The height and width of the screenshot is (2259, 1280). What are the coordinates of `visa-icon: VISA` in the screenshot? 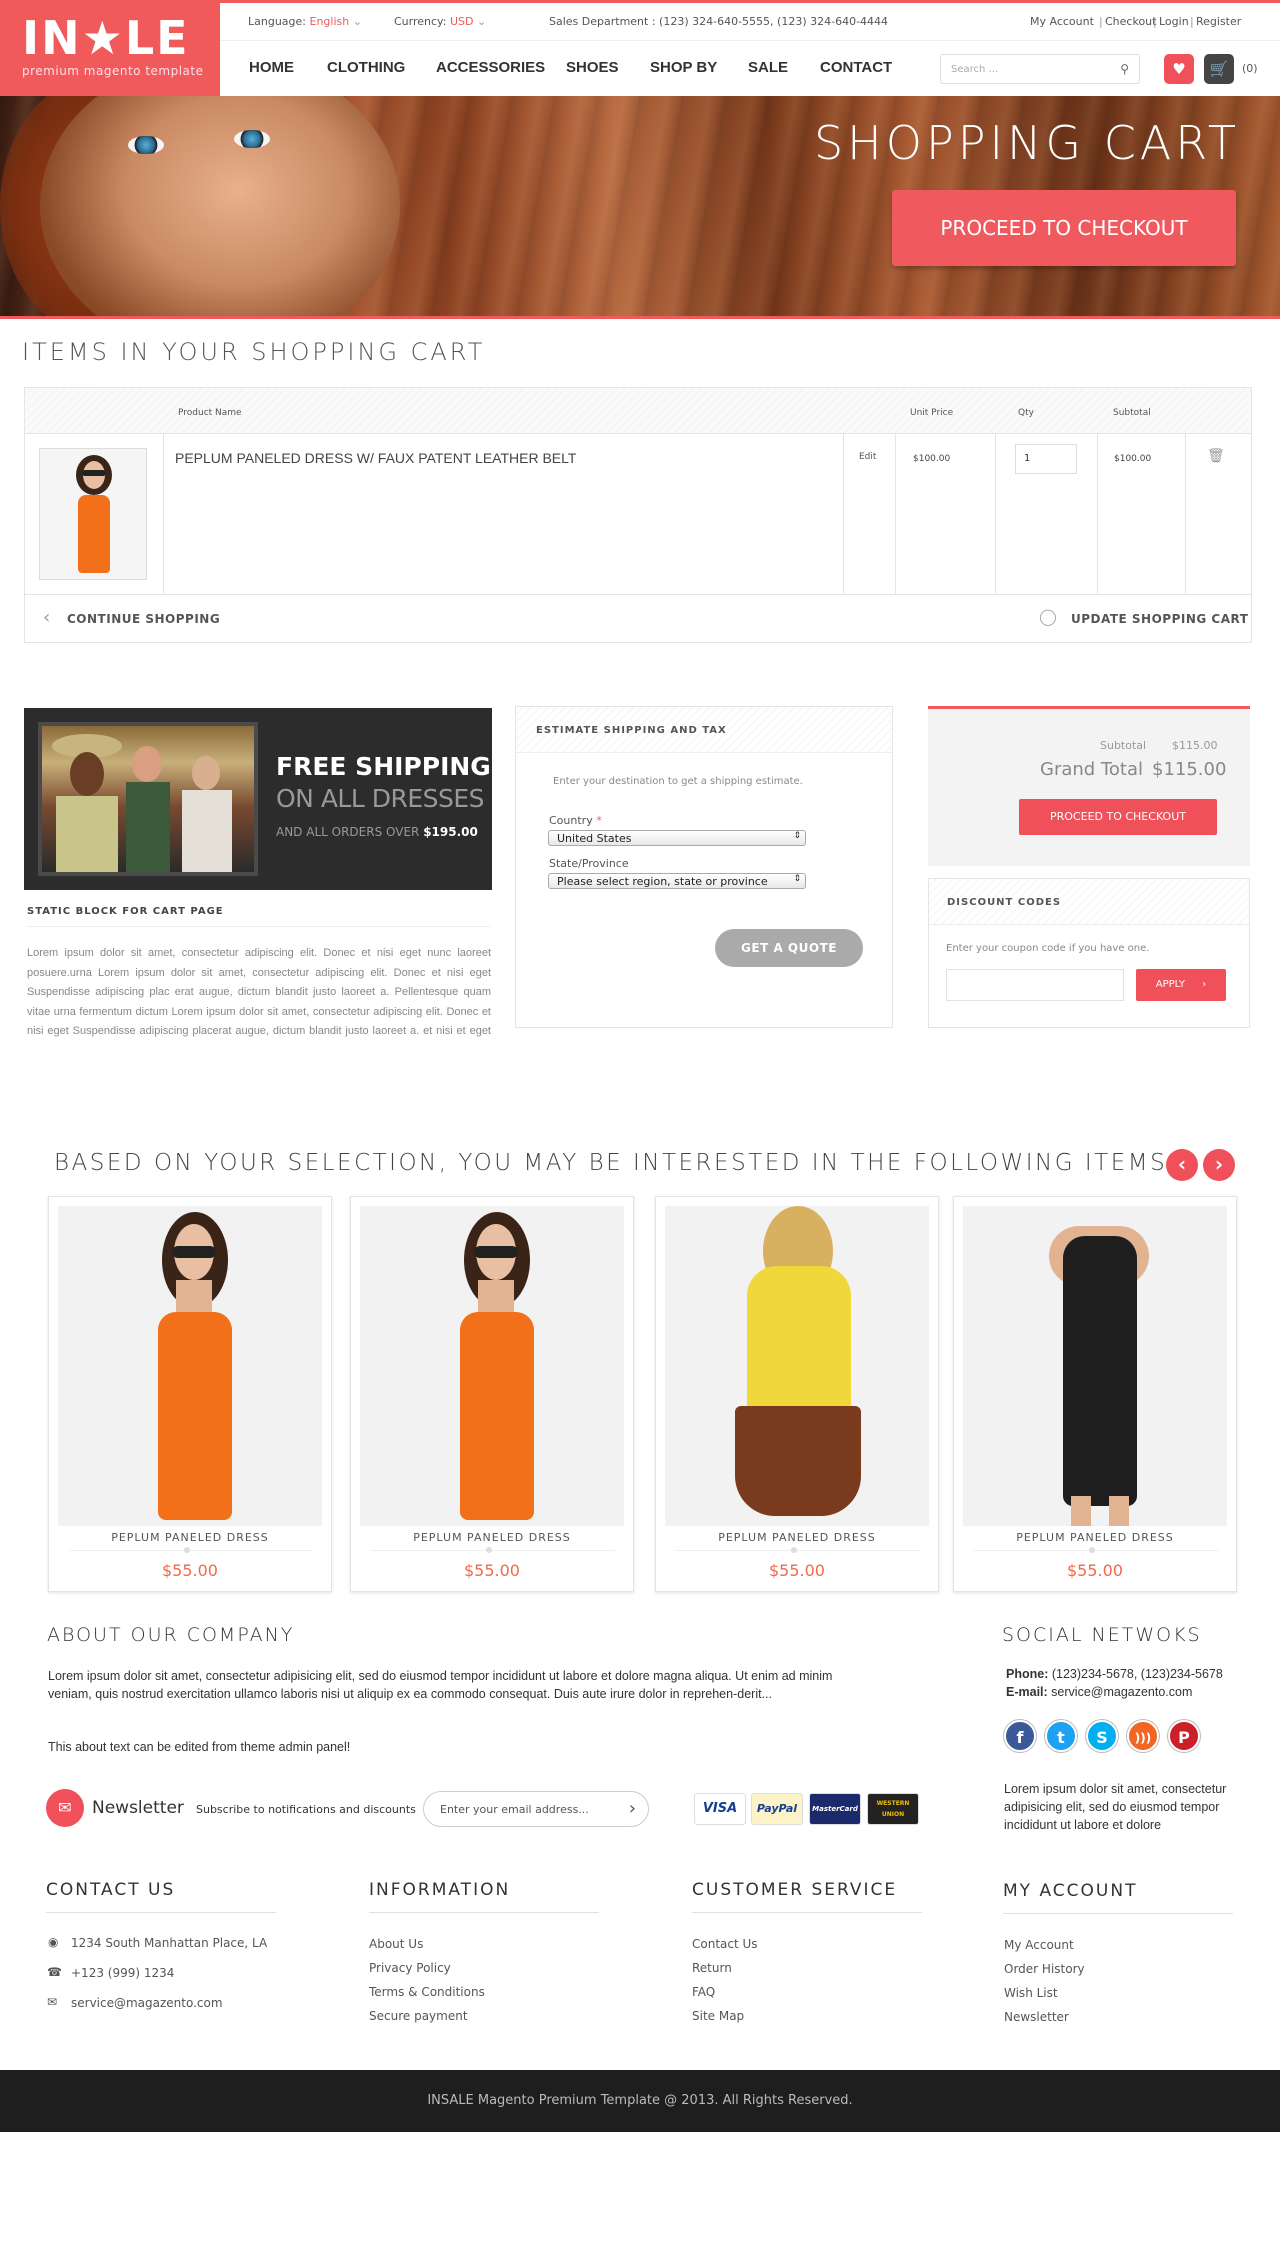 It's located at (720, 1809).